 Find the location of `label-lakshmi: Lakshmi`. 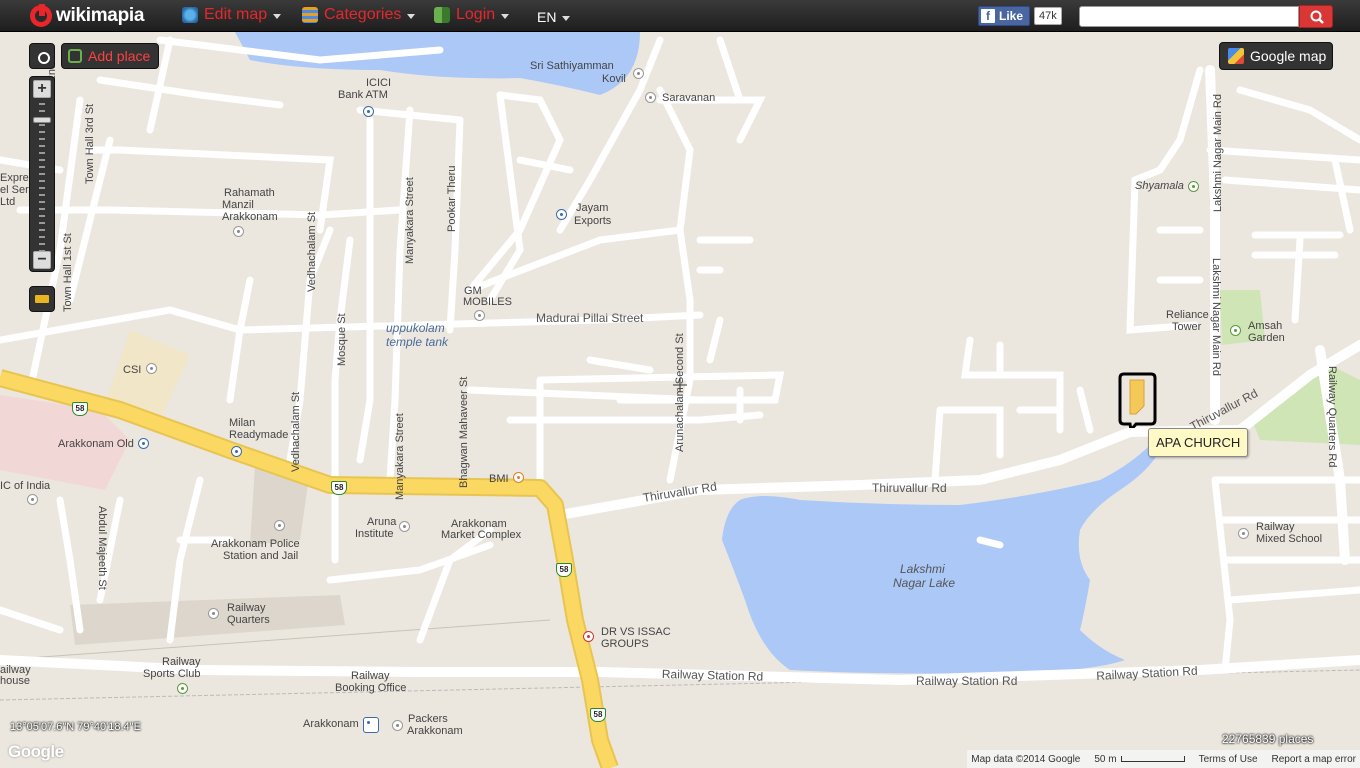

label-lakshmi: Lakshmi is located at coordinates (922, 569).